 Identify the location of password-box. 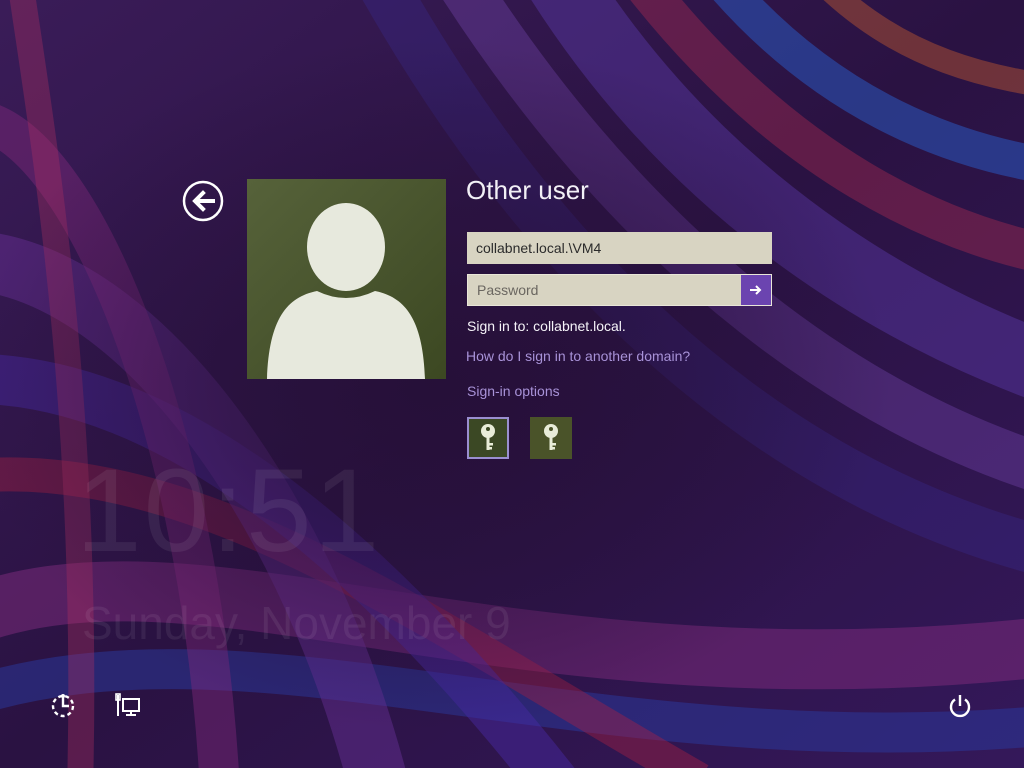
(619, 290).